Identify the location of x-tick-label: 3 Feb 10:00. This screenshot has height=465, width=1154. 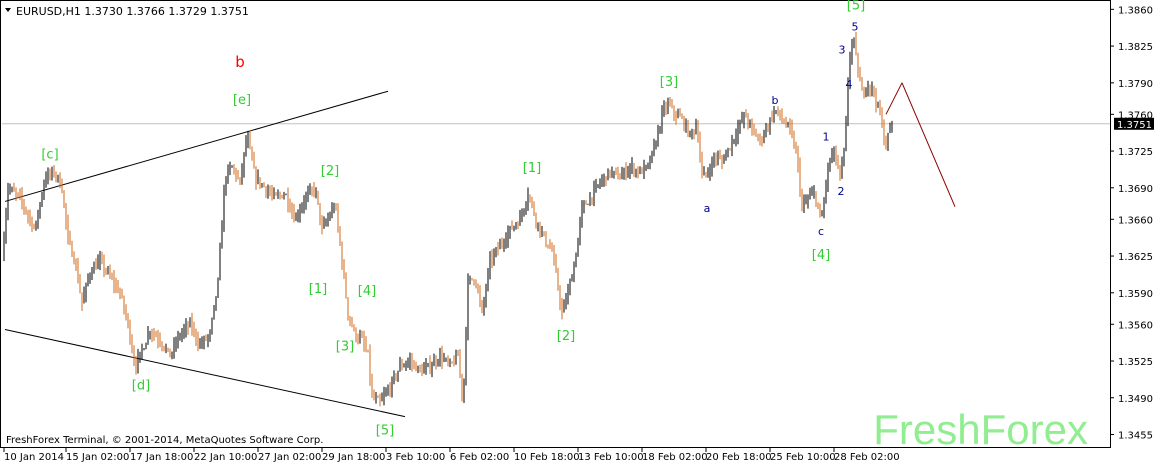
(415, 457).